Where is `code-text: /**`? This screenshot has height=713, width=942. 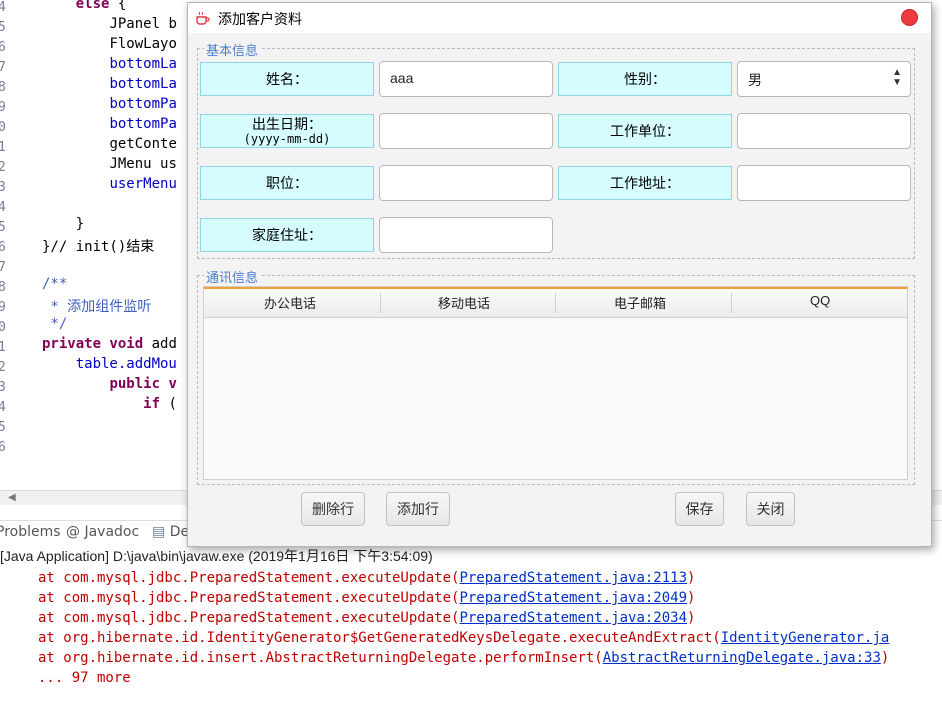 code-text: /** is located at coordinates (55, 284).